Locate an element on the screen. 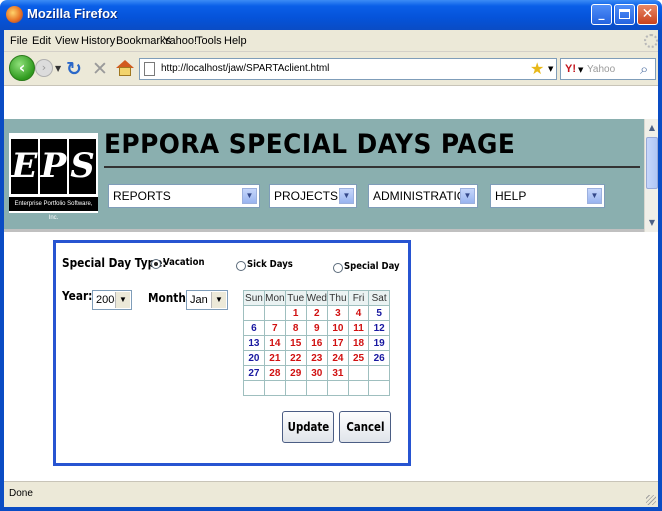 Image resolution: width=662 pixels, height=511 pixels. cancel-button-label: Cancel is located at coordinates (365, 427).